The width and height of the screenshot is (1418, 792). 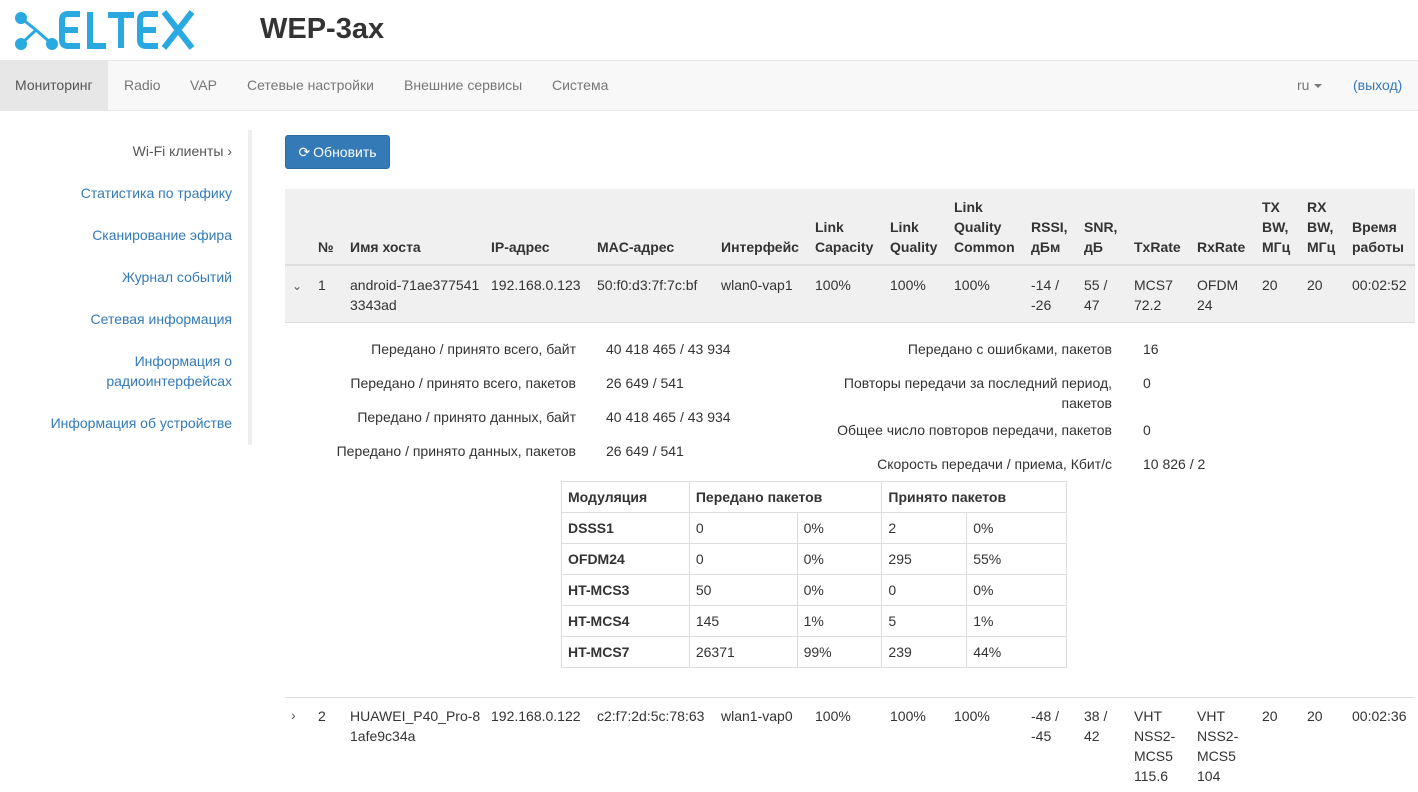 What do you see at coordinates (743, 652) in the screenshot?
I see `mod-tx: 26371` at bounding box center [743, 652].